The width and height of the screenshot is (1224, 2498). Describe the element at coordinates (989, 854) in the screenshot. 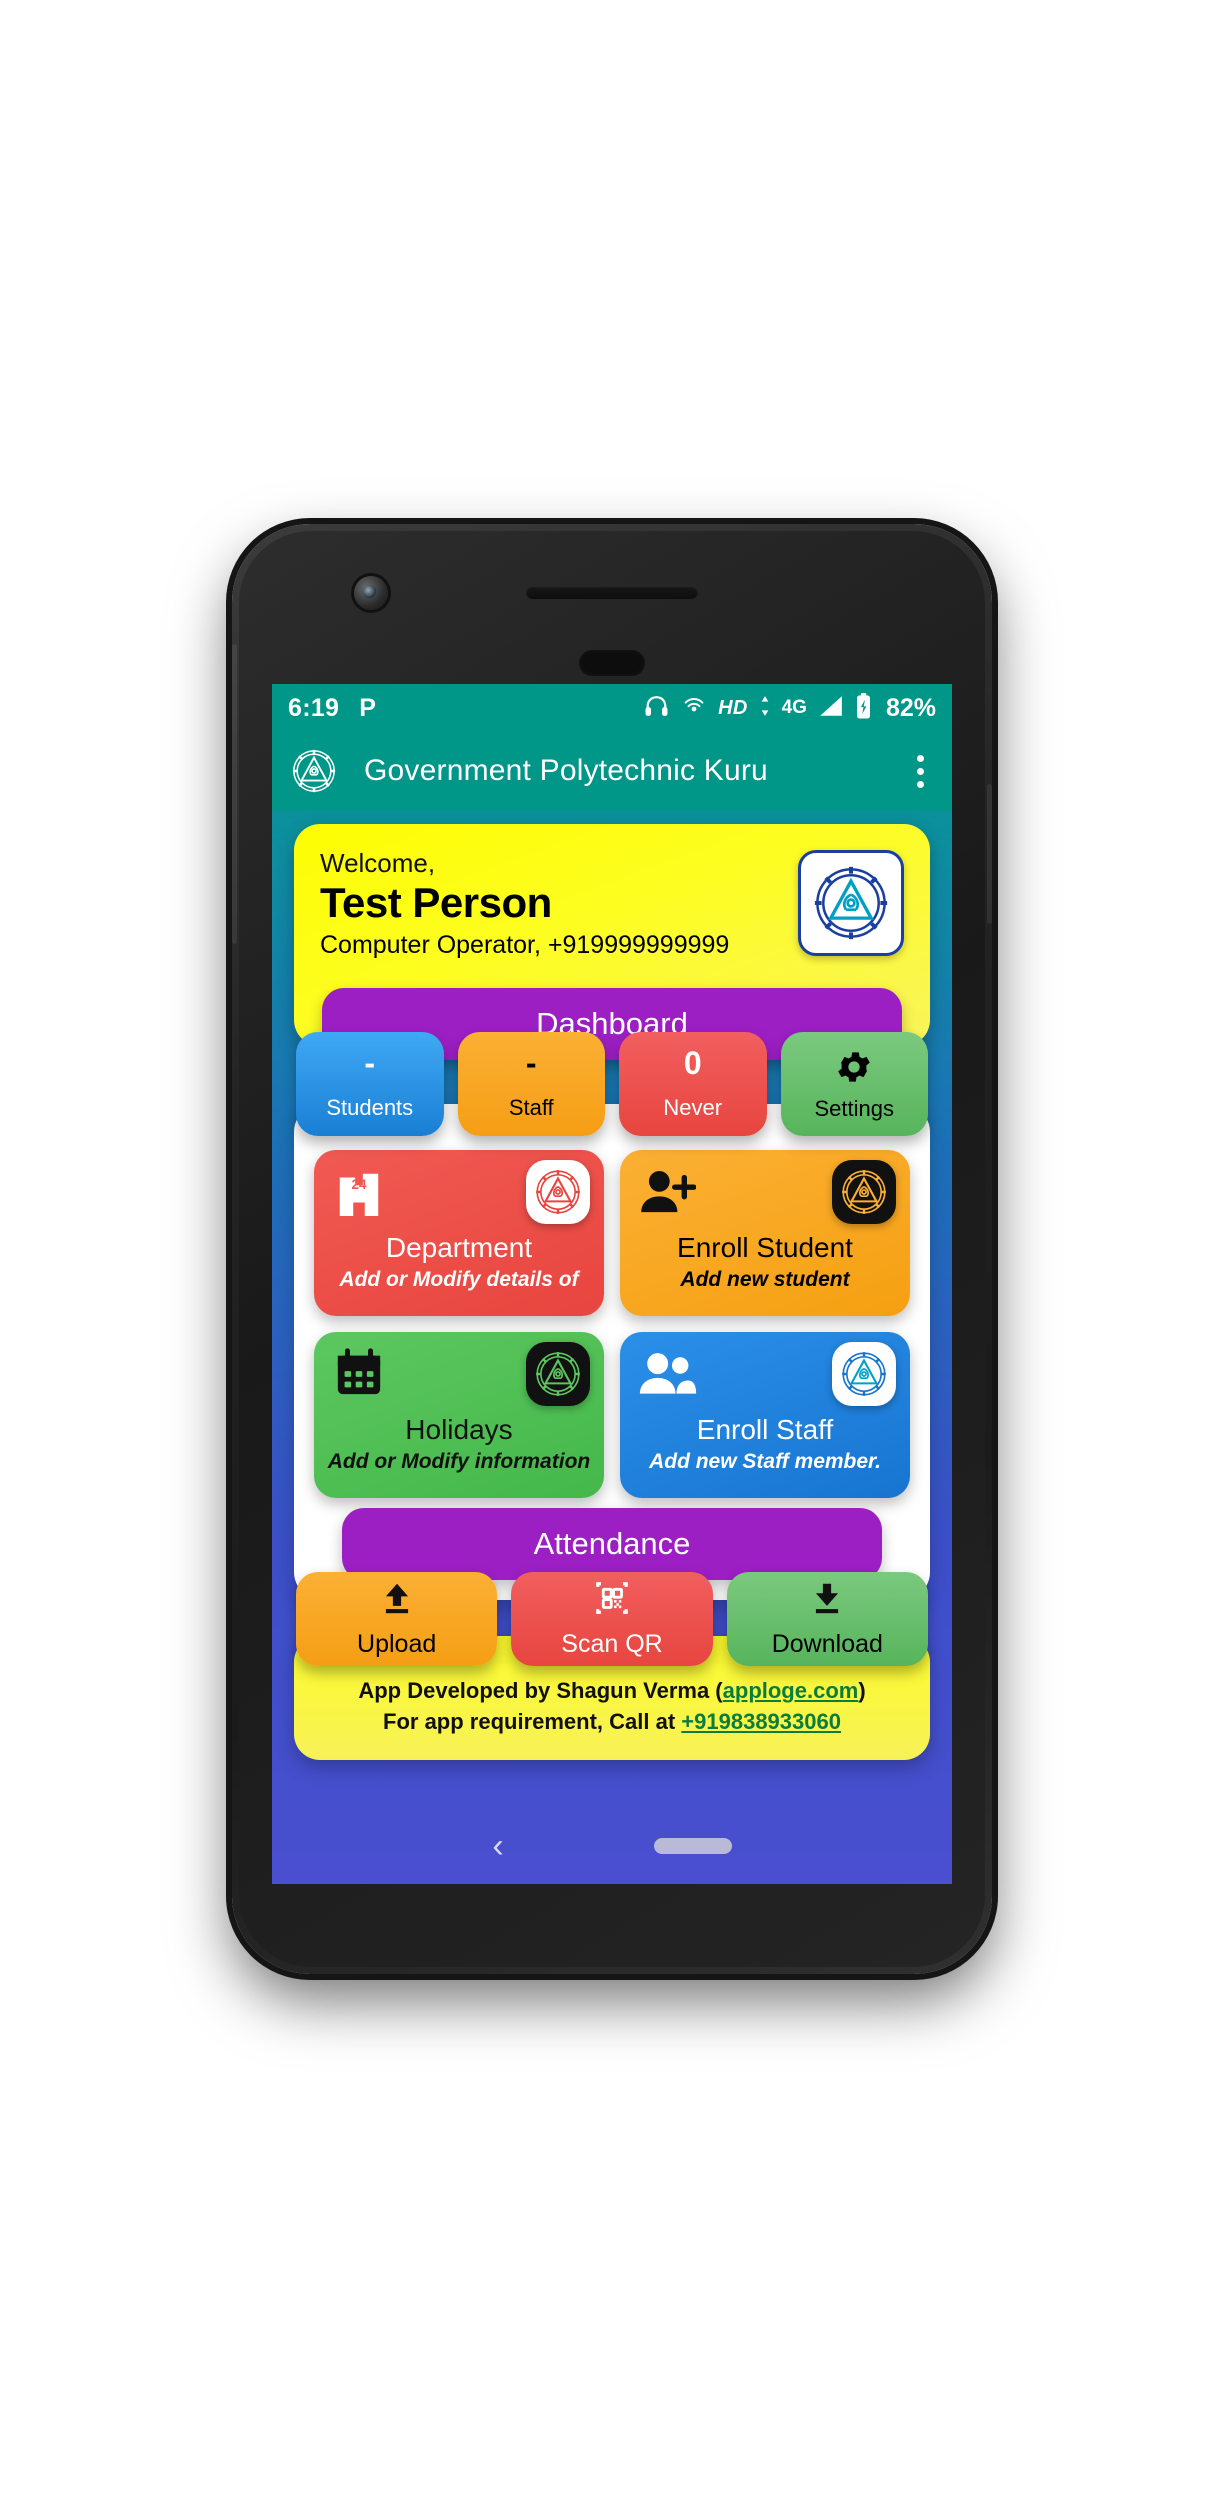

I see `bezel-highlight-right` at that location.